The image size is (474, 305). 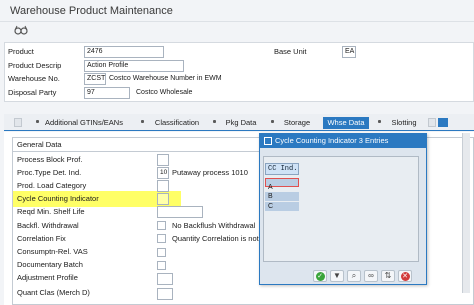 I want to click on toolbar, so click(x=237, y=31).